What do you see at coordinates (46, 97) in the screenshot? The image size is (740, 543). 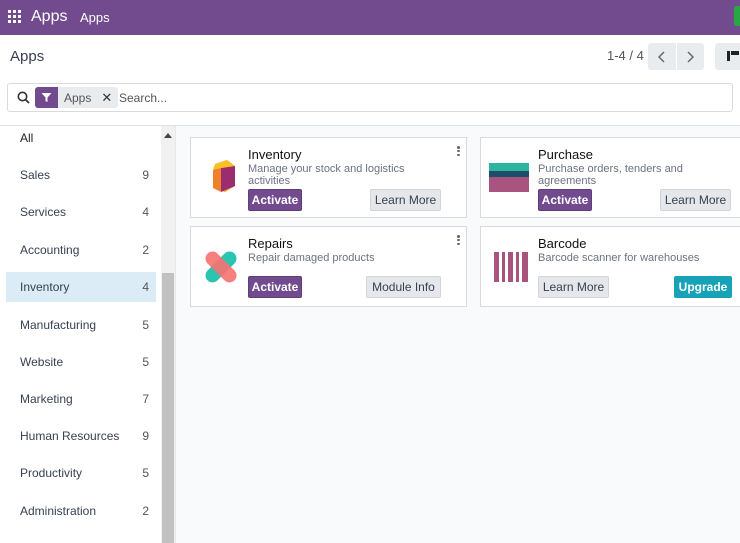 I see `filter-icon` at bounding box center [46, 97].